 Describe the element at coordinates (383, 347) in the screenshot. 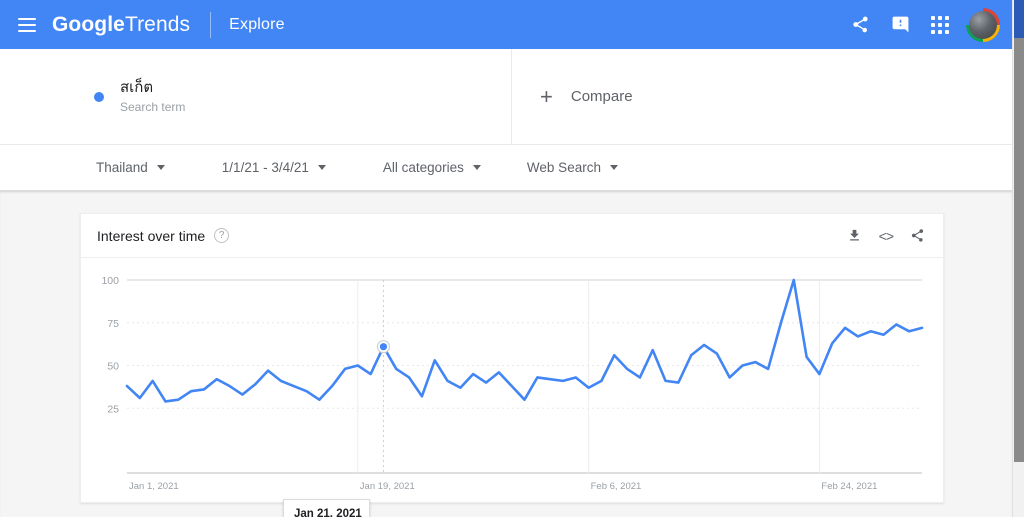

I see `highlight-point` at that location.